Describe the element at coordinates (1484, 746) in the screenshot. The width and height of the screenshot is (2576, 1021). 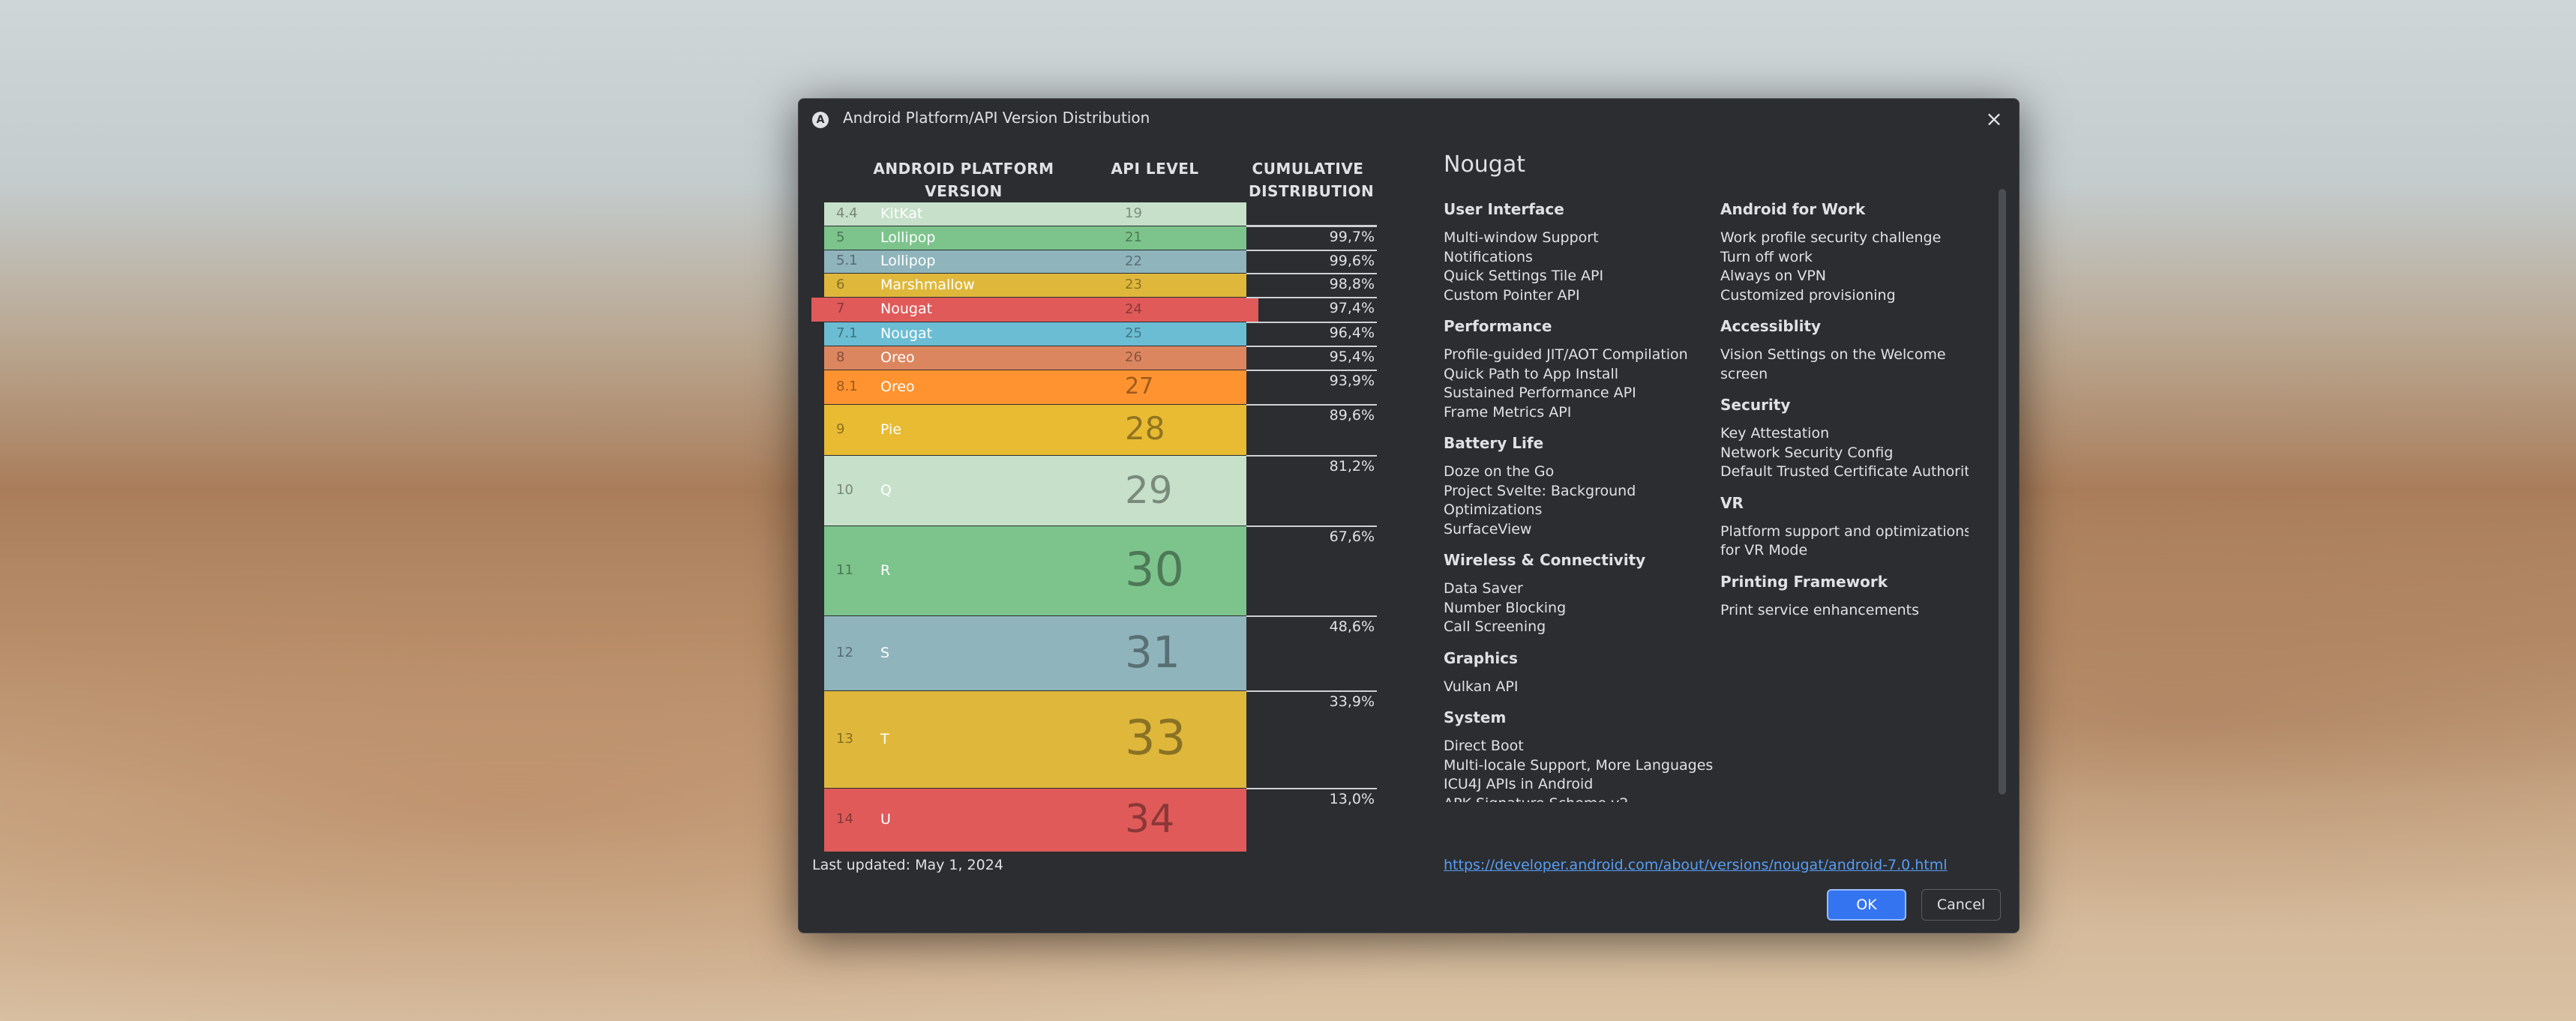
I see `feature-item: Direct Boot` at that location.